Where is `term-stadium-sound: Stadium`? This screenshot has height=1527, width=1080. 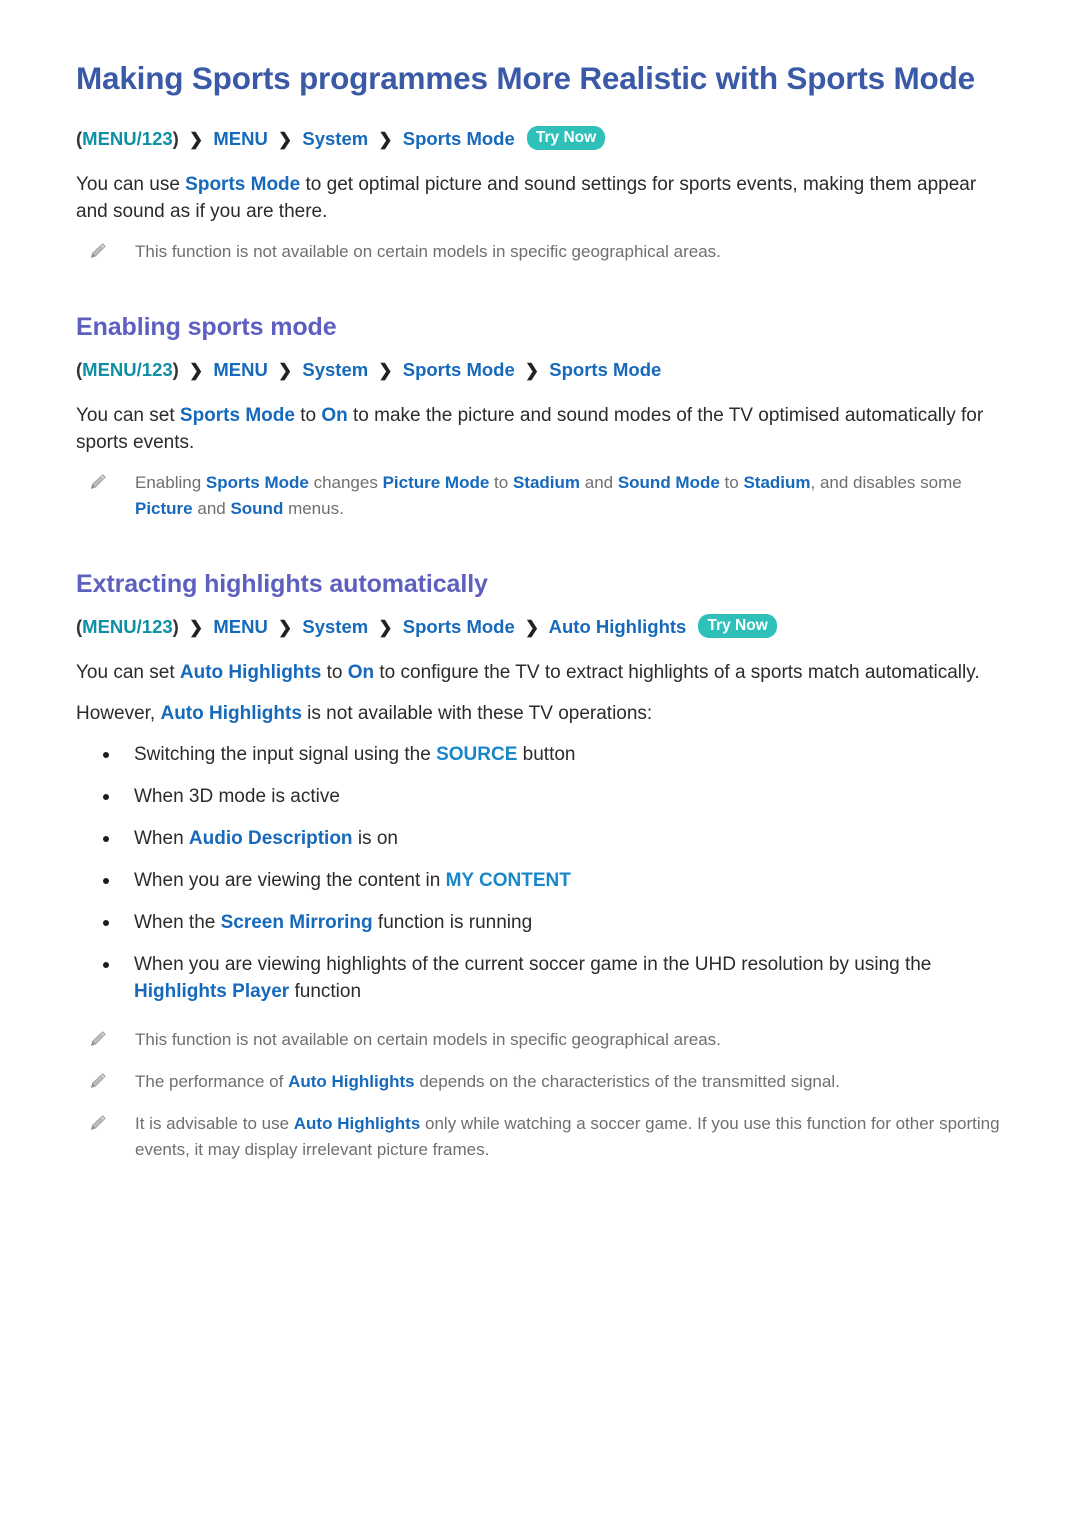 term-stadium-sound: Stadium is located at coordinates (776, 482).